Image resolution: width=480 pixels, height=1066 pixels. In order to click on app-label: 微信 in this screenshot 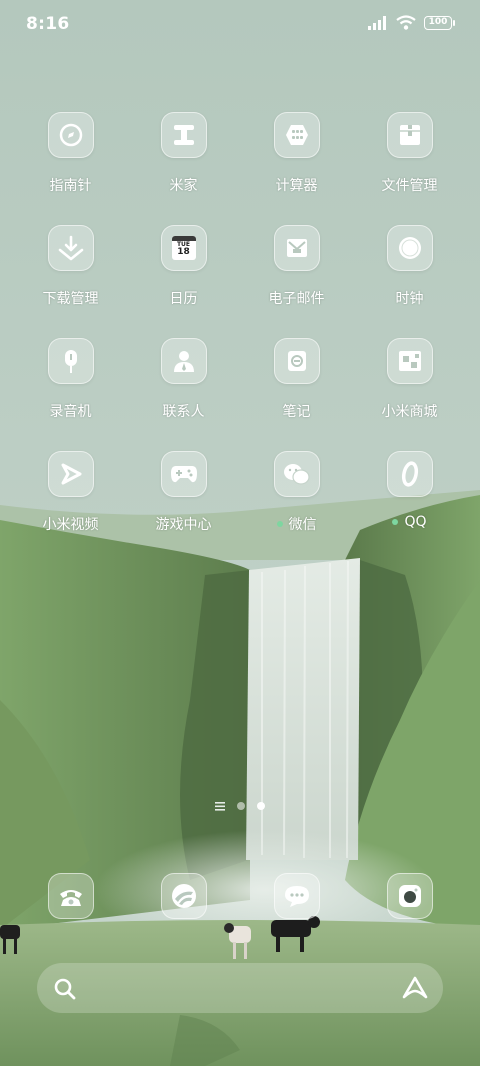, I will do `click(302, 525)`.